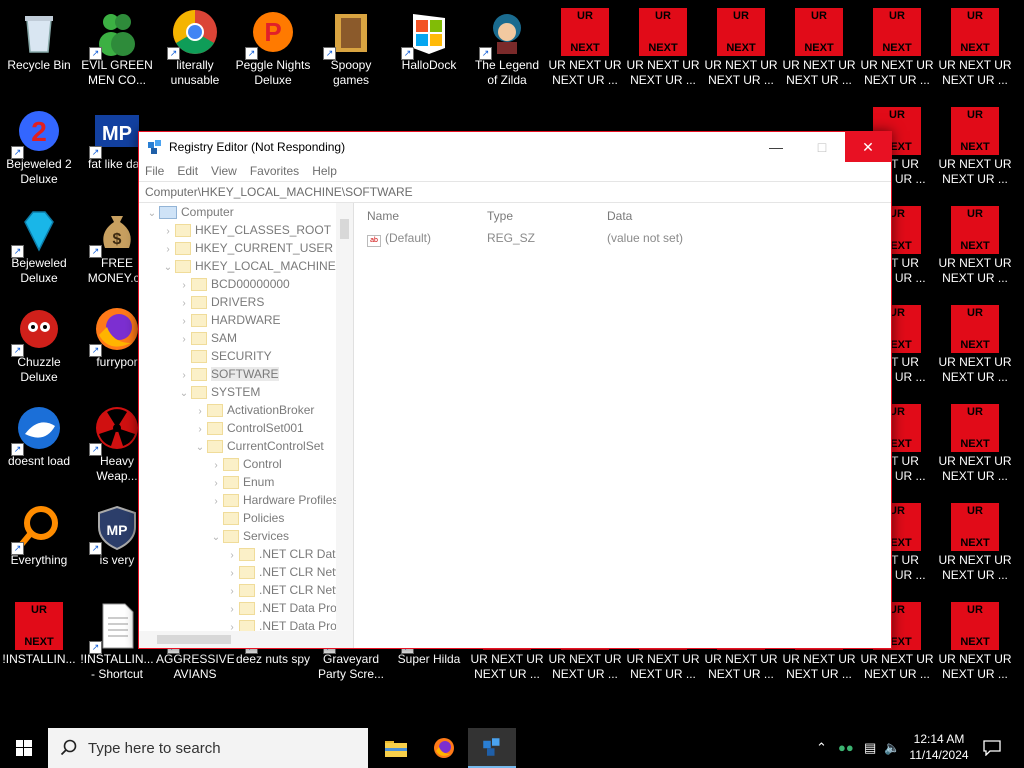 Image resolution: width=1024 pixels, height=768 pixels. I want to click on desktop-icon: P ↗ Peggle Nights Deluxe, so click(273, 49).